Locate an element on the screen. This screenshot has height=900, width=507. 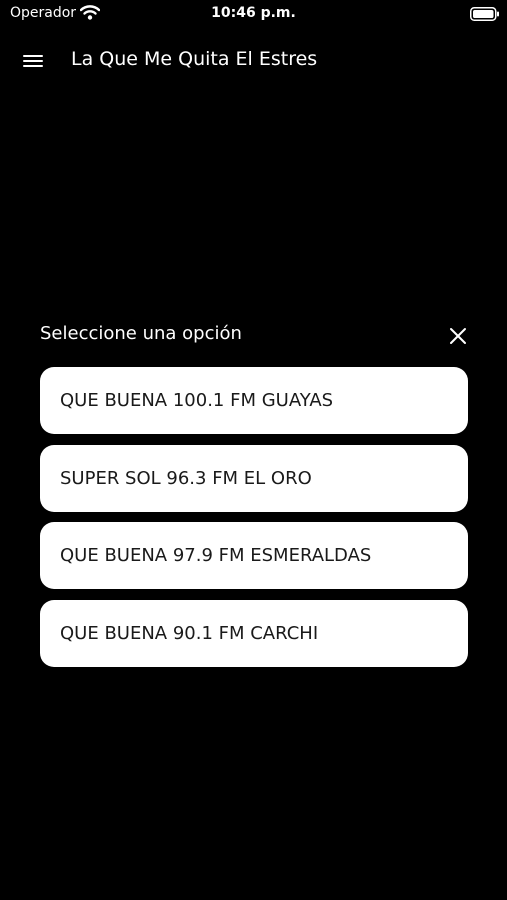
status-time: 10:46 p.m. is located at coordinates (253, 13).